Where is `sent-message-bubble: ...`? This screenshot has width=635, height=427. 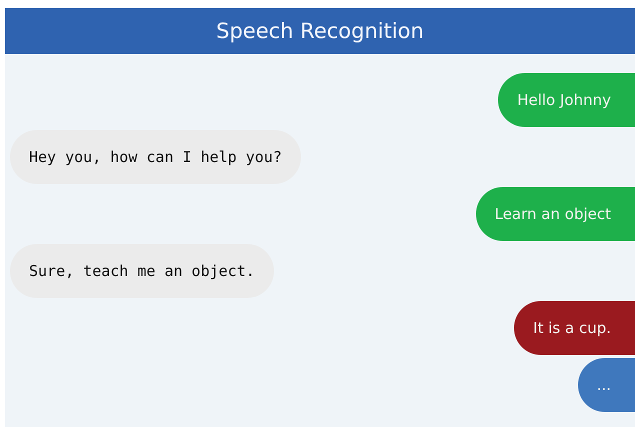 sent-message-bubble: ... is located at coordinates (606, 385).